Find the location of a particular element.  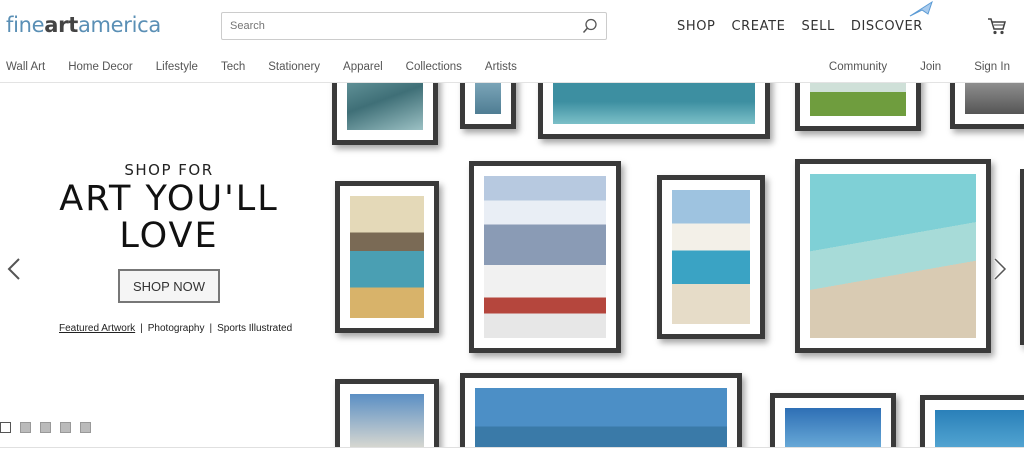

subnav-lifestyle: Lifestyle is located at coordinates (177, 67).